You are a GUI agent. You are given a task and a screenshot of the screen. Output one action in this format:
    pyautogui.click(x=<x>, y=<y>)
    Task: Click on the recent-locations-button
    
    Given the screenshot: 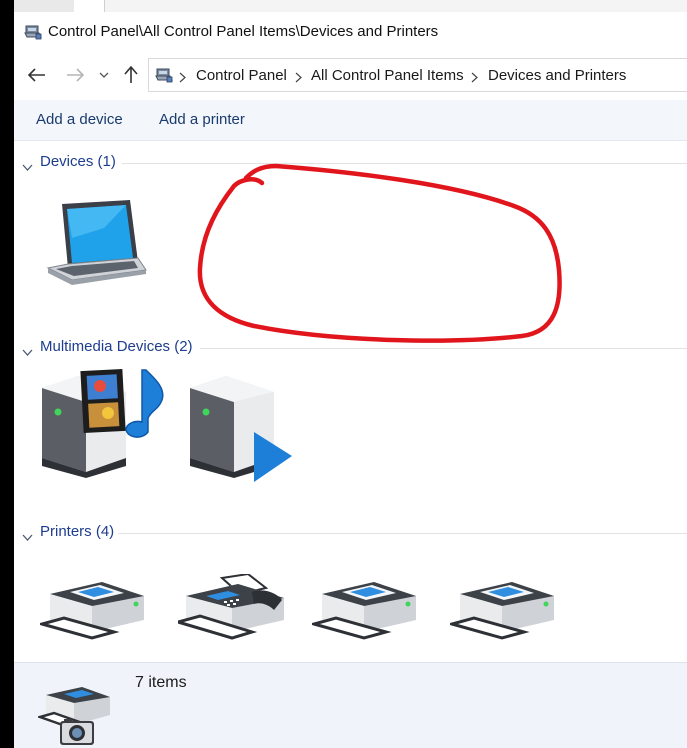 What is the action you would take?
    pyautogui.click(x=104, y=75)
    